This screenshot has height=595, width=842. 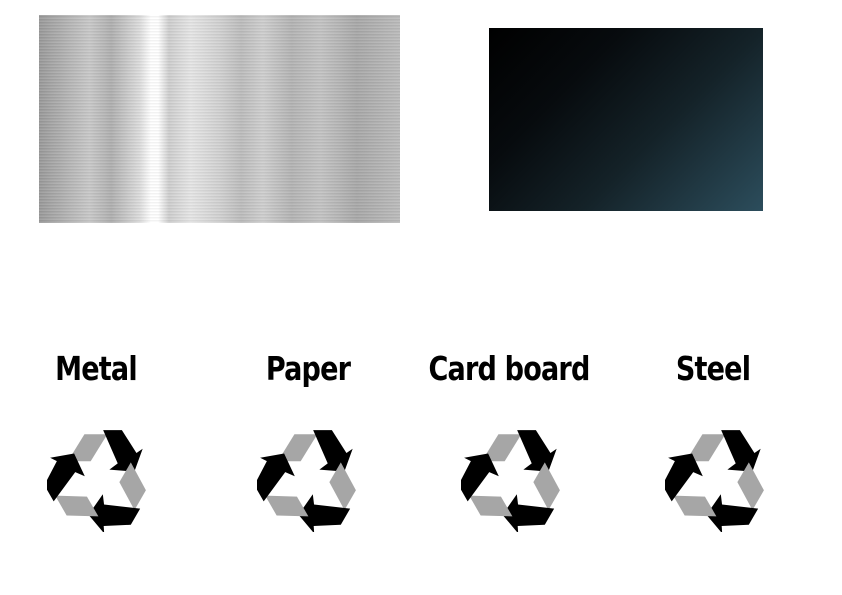 What do you see at coordinates (626, 119) in the screenshot?
I see `dark-gradient-texture` at bounding box center [626, 119].